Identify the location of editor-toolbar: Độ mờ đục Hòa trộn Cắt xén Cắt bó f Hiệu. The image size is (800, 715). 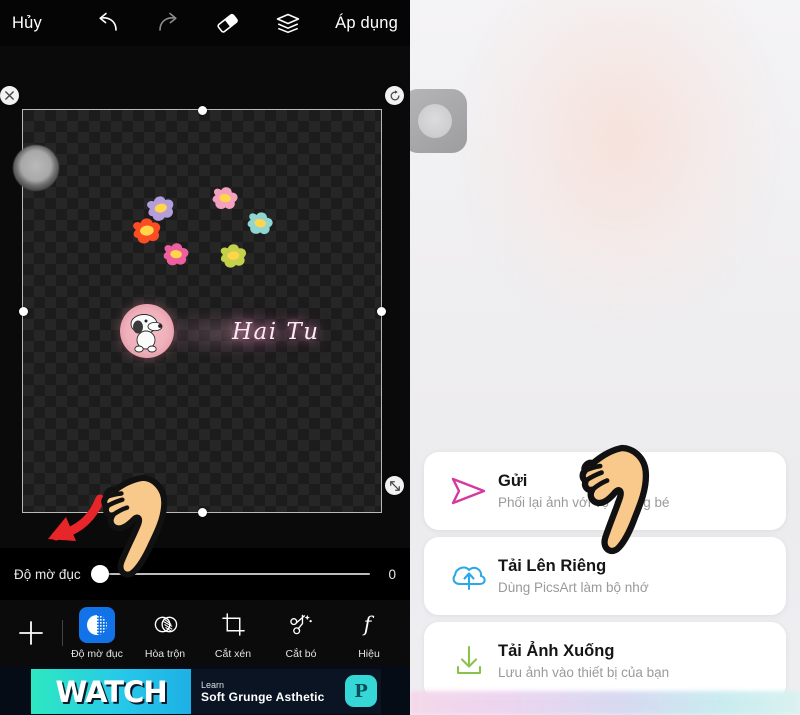
(205, 633).